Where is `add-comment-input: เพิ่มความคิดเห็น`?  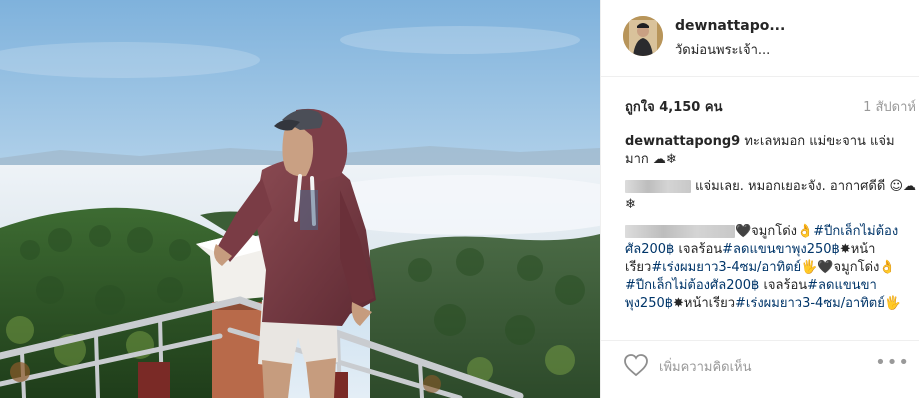 add-comment-input: เพิ่มความคิดเห็น is located at coordinates (705, 366).